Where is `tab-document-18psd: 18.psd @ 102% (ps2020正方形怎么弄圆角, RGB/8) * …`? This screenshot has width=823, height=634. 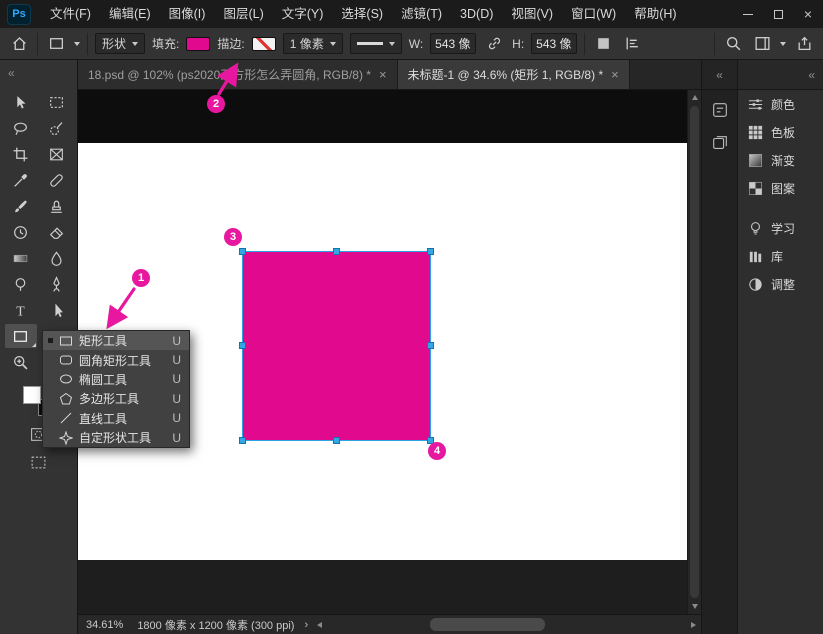 tab-document-18psd: 18.psd @ 102% (ps2020正方形怎么弄圆角, RGB/8) * … is located at coordinates (238, 74).